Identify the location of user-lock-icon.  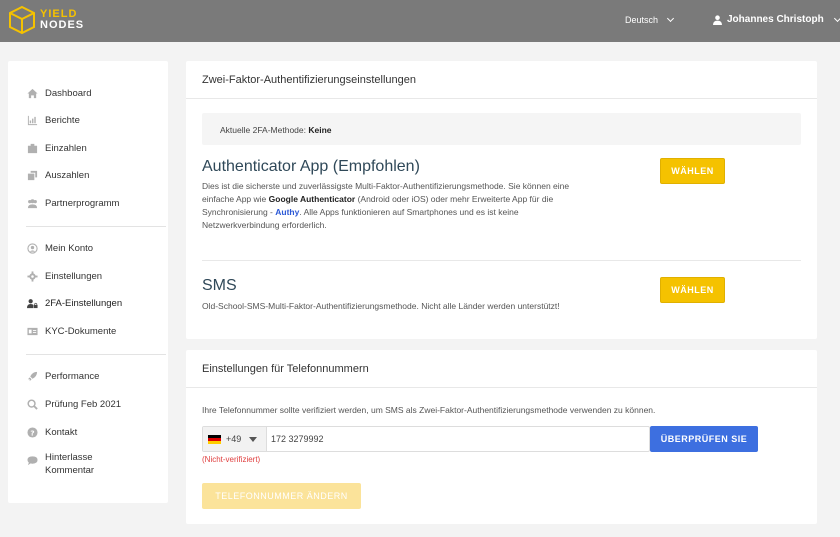
(32, 303).